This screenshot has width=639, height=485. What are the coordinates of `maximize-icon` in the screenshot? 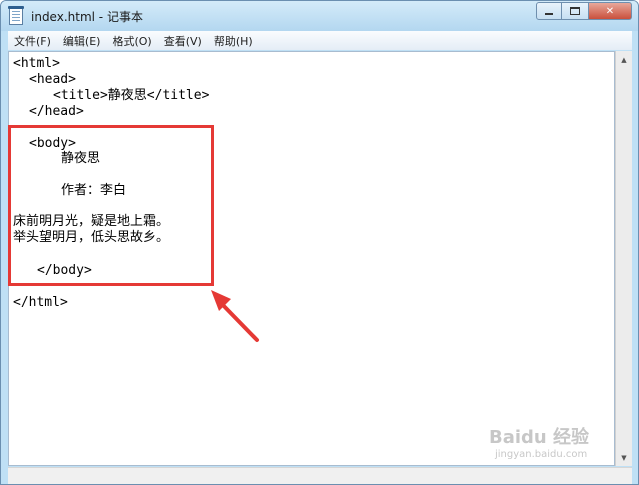 It's located at (575, 11).